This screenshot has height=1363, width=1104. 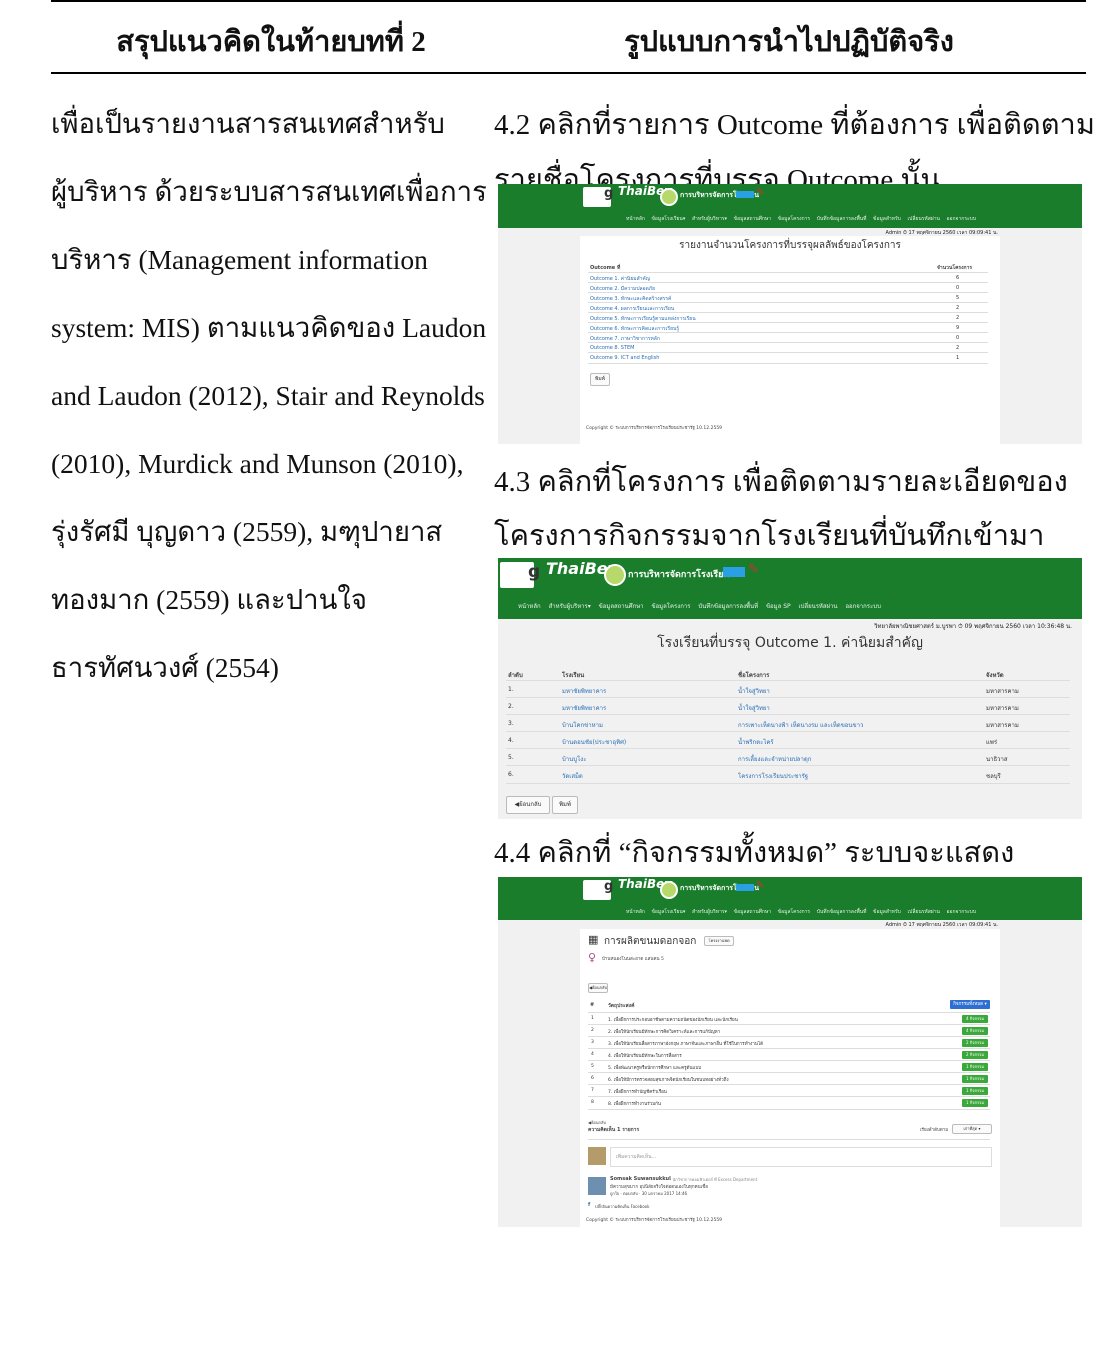 What do you see at coordinates (679, 575) in the screenshot?
I see `system-title: การบริหารจัดการโรงเรียน` at bounding box center [679, 575].